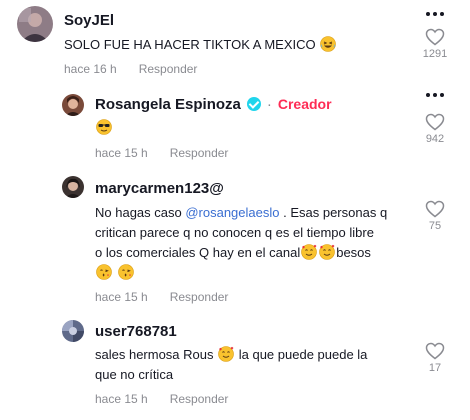 The image size is (470, 420). I want to click on like-button: 17, so click(435, 358).